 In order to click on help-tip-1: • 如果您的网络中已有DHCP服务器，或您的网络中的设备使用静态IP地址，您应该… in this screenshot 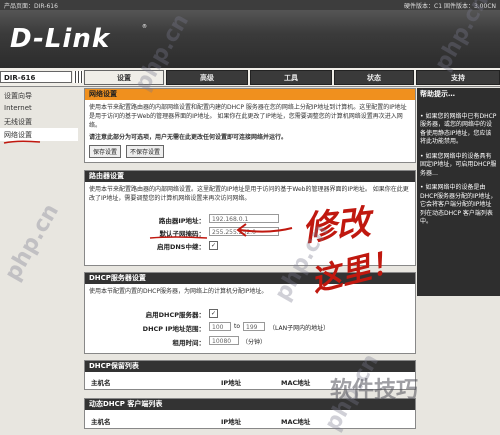, I will do `click(458, 129)`.